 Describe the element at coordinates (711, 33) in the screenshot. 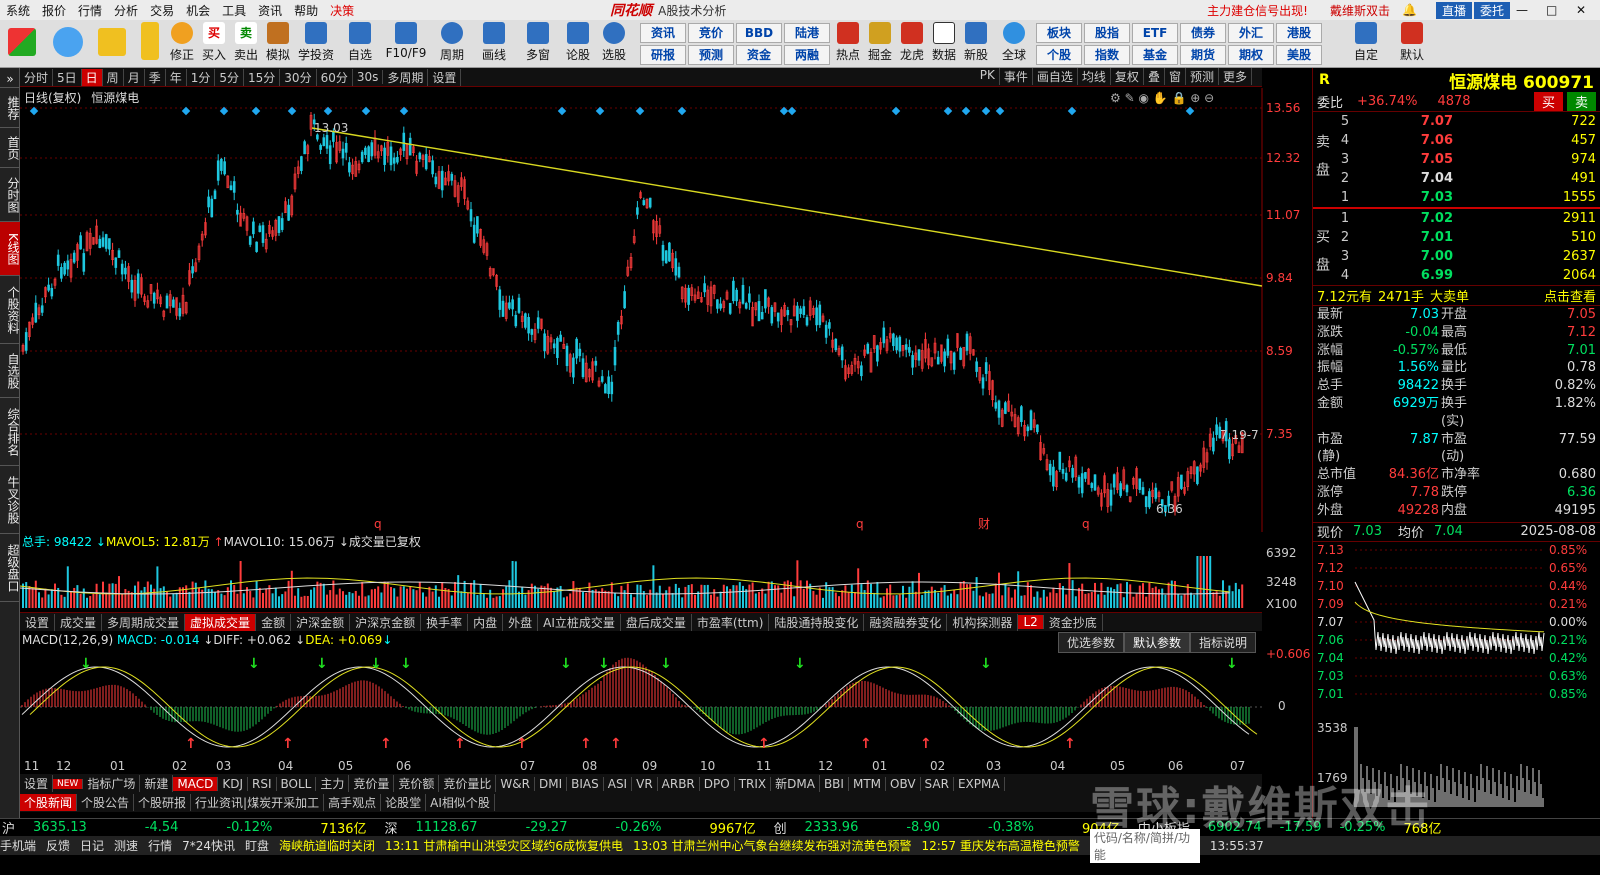

I see `btn-auction: 竞价` at that location.